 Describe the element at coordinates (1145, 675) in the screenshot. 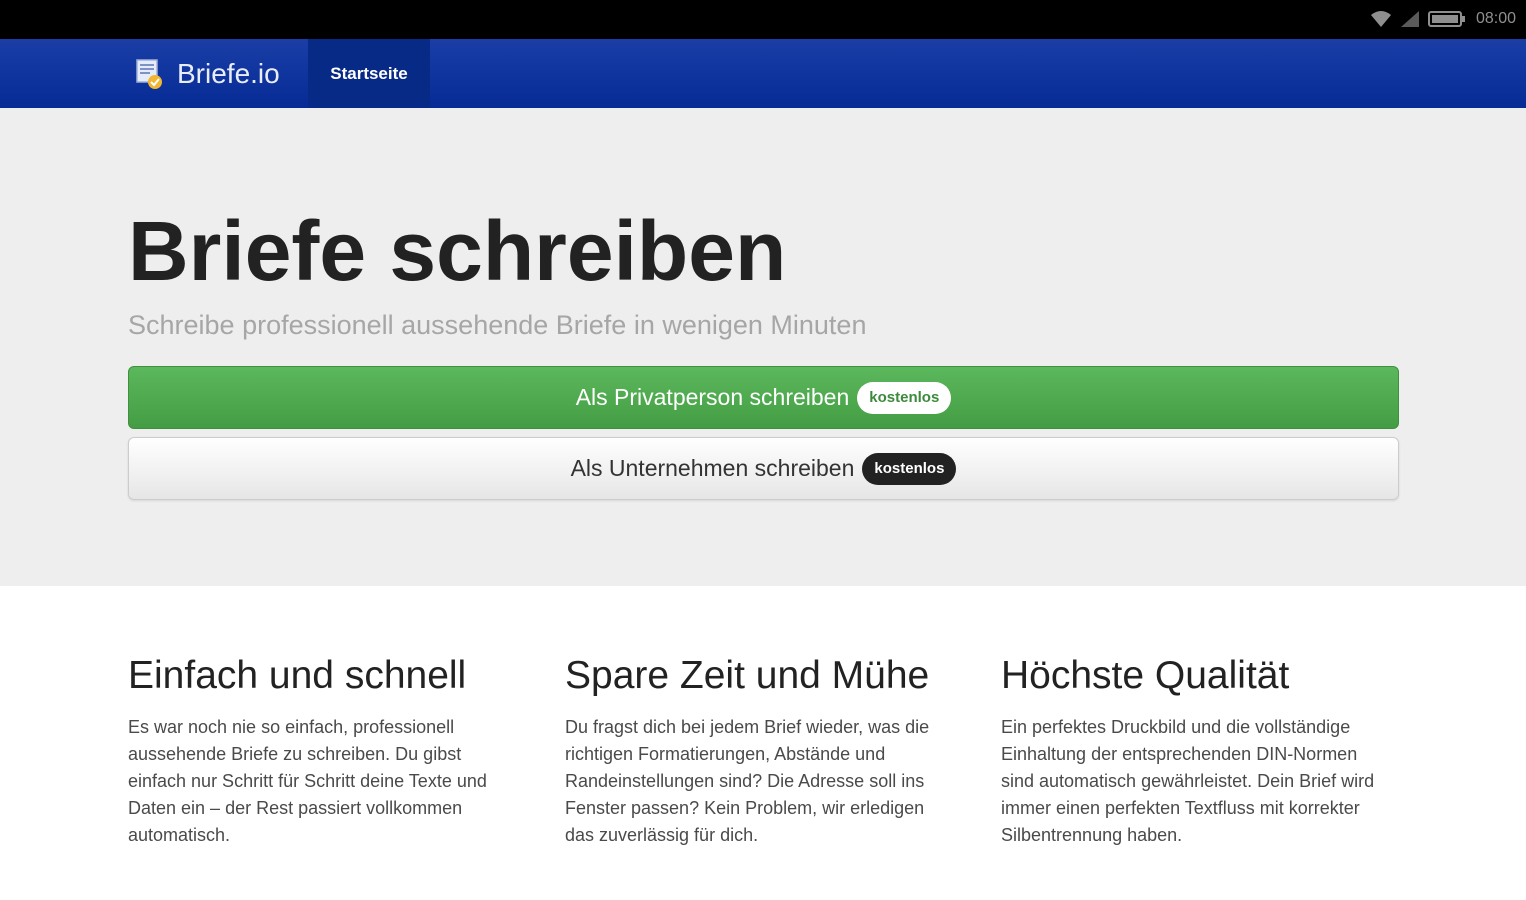

I see `feature-title: Höchste Qualität` at that location.